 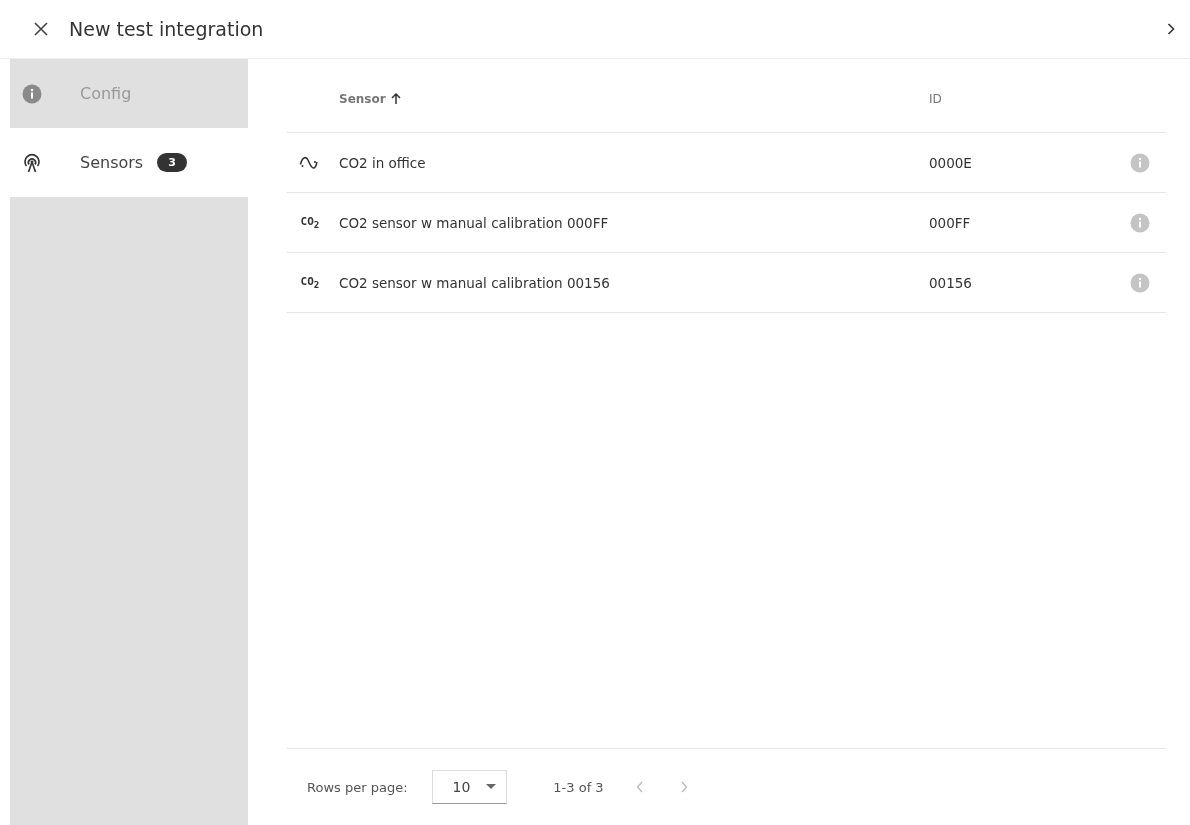 What do you see at coordinates (166, 29) in the screenshot?
I see `page-title: New test integration` at bounding box center [166, 29].